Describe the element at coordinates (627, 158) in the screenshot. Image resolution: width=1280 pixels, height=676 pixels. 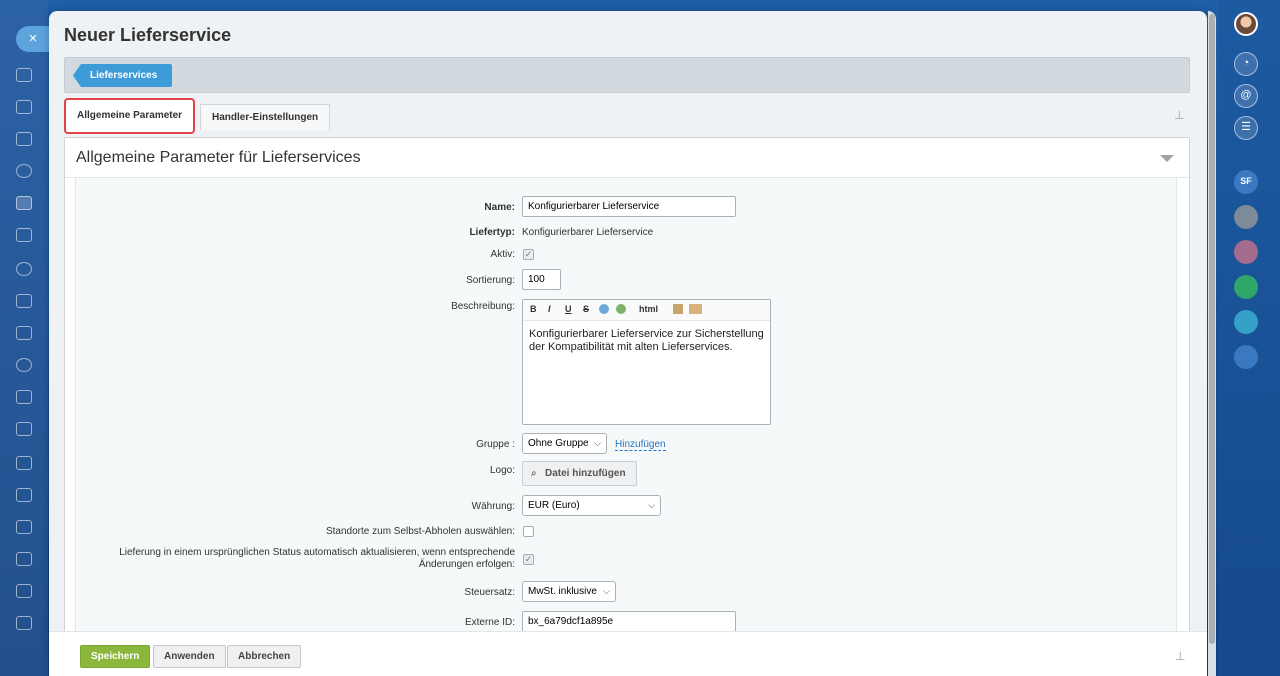
I see `section-header: Allgemeine Parameter für Lieferservices` at that location.